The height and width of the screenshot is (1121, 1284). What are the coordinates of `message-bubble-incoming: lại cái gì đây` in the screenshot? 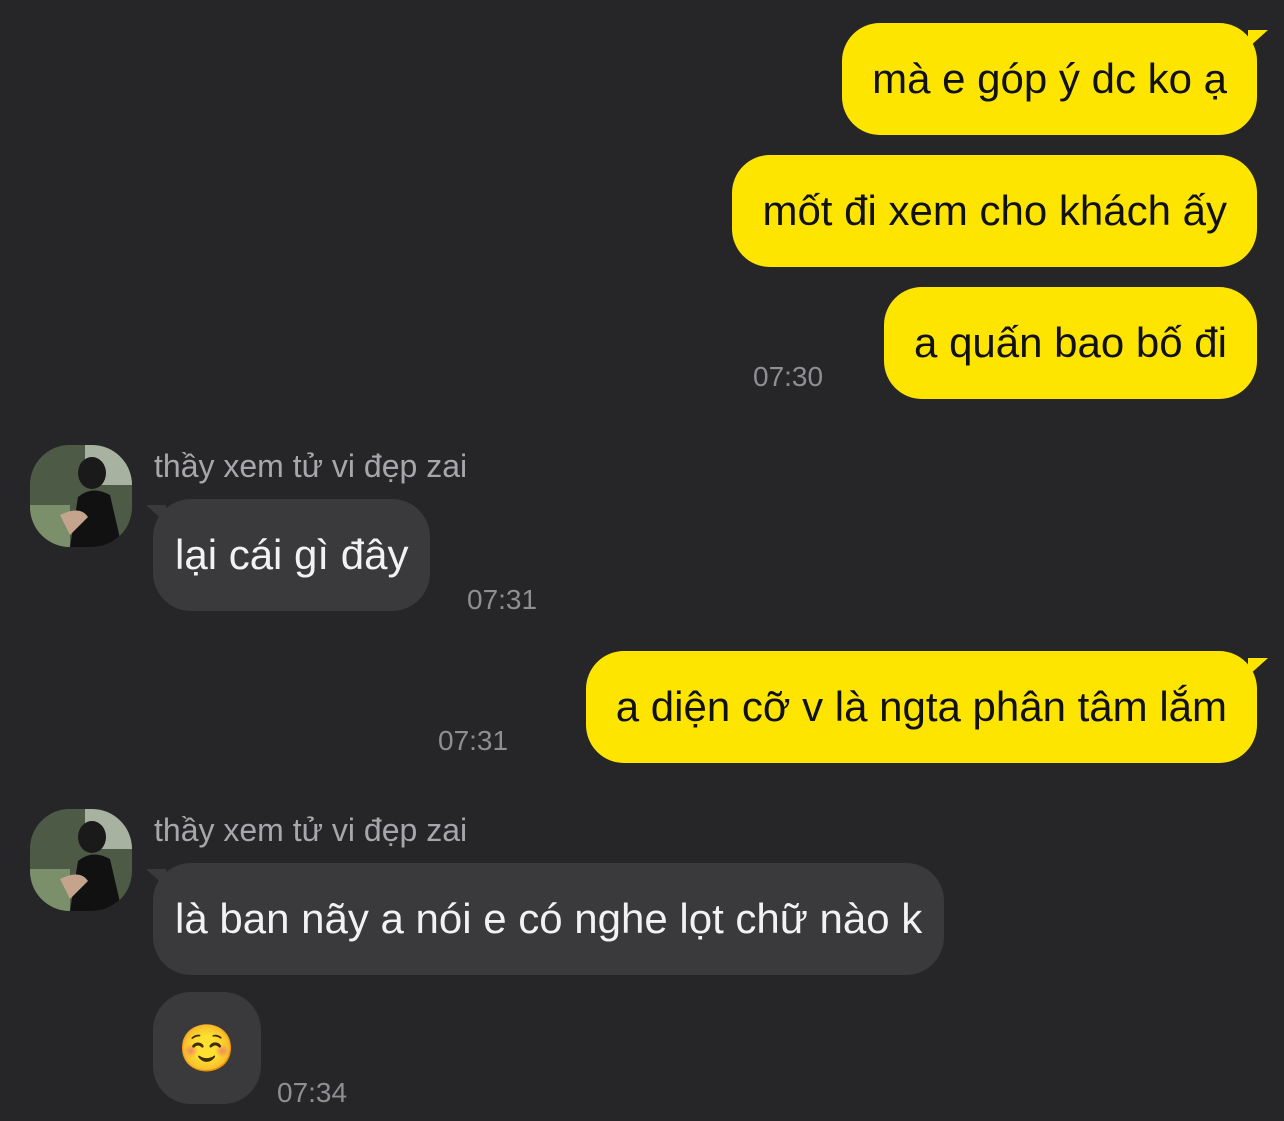 It's located at (292, 555).